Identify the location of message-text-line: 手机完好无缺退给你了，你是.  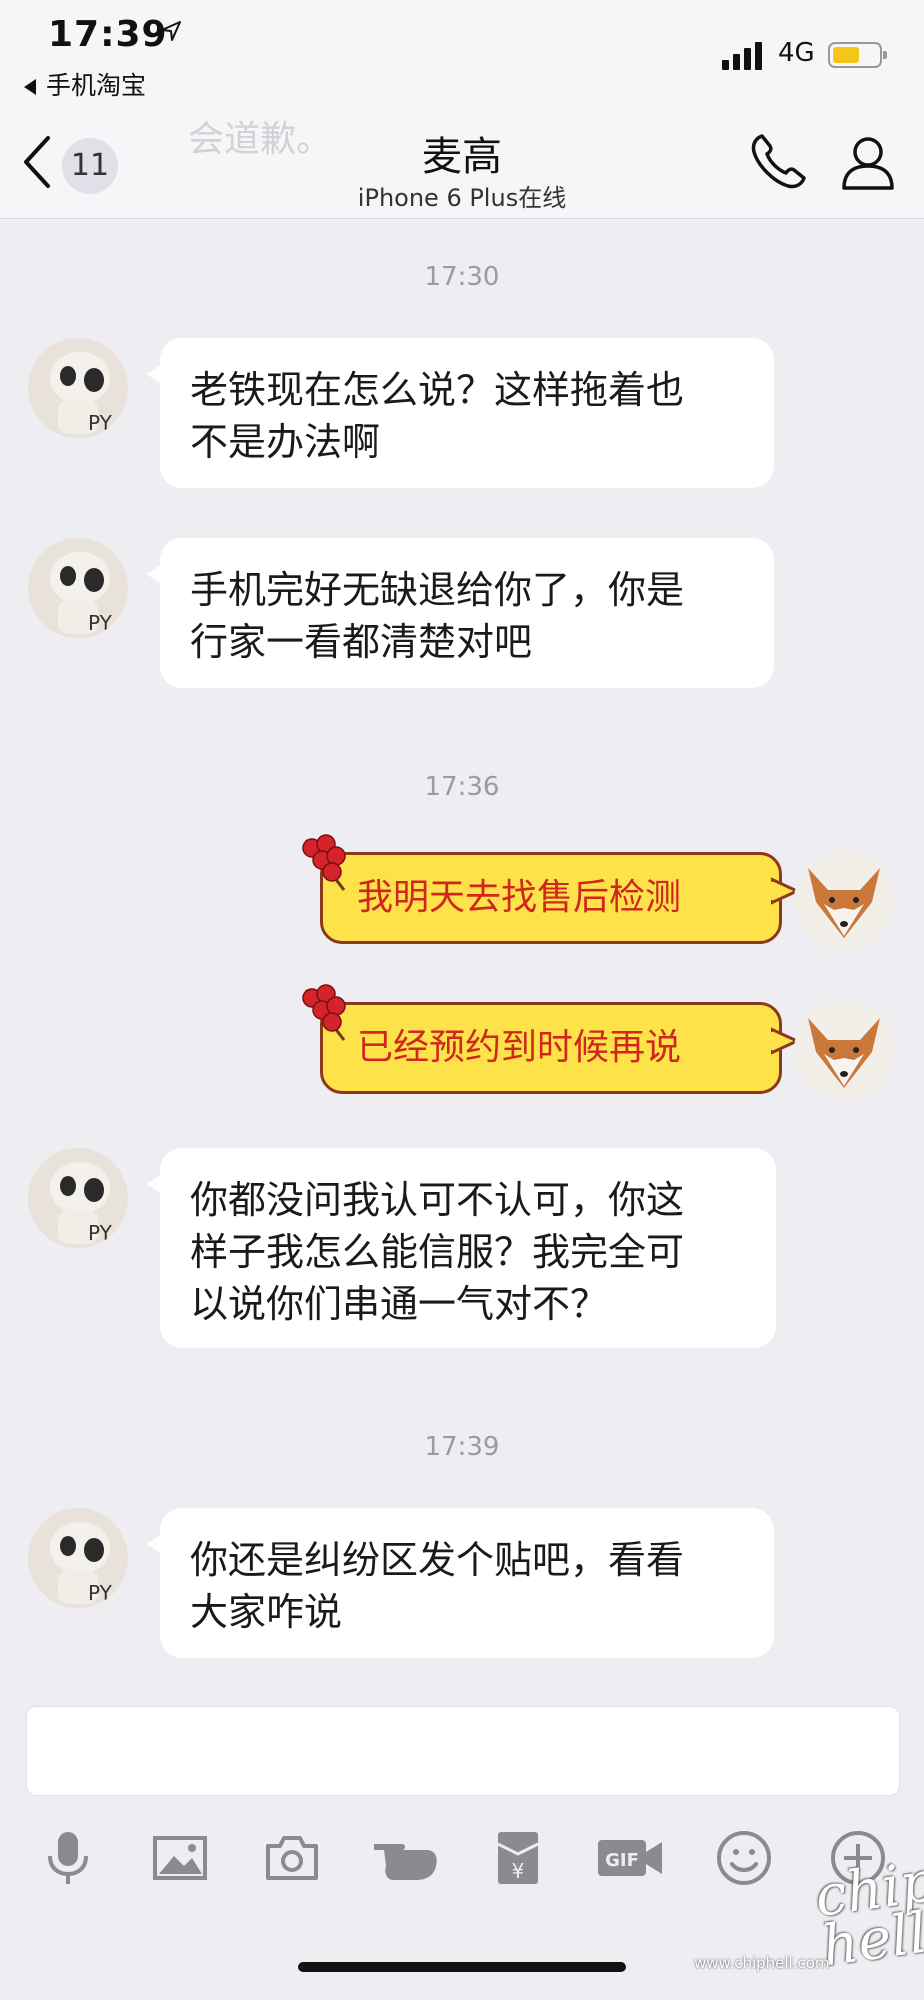
(437, 590).